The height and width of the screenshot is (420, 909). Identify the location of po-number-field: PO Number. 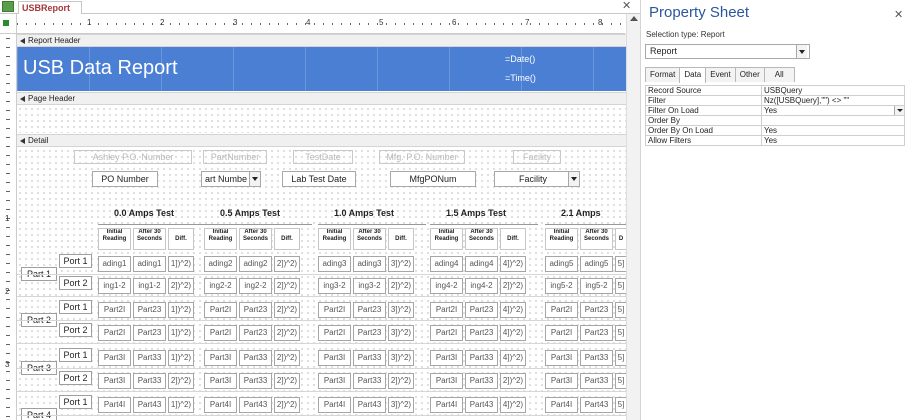
(125, 179).